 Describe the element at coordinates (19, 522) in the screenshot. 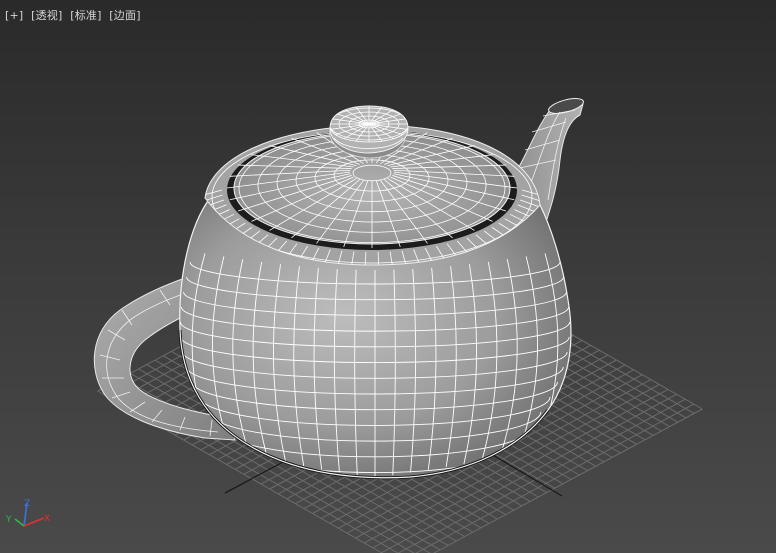

I see `axis-gizmo-y` at that location.